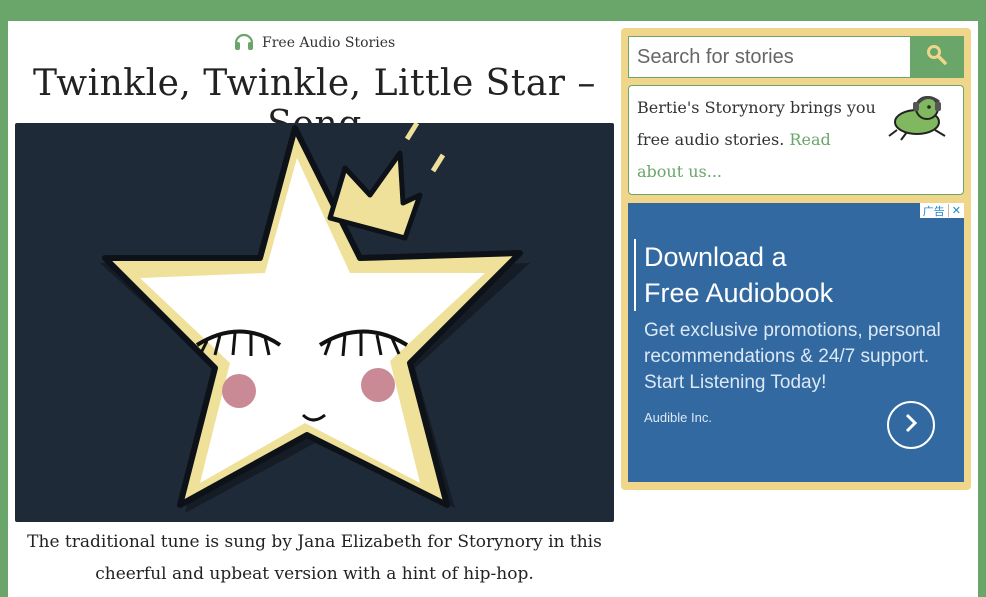 Image resolution: width=986 pixels, height=597 pixels. I want to click on ad-headline-line-2: Free Audiobook, so click(739, 293).